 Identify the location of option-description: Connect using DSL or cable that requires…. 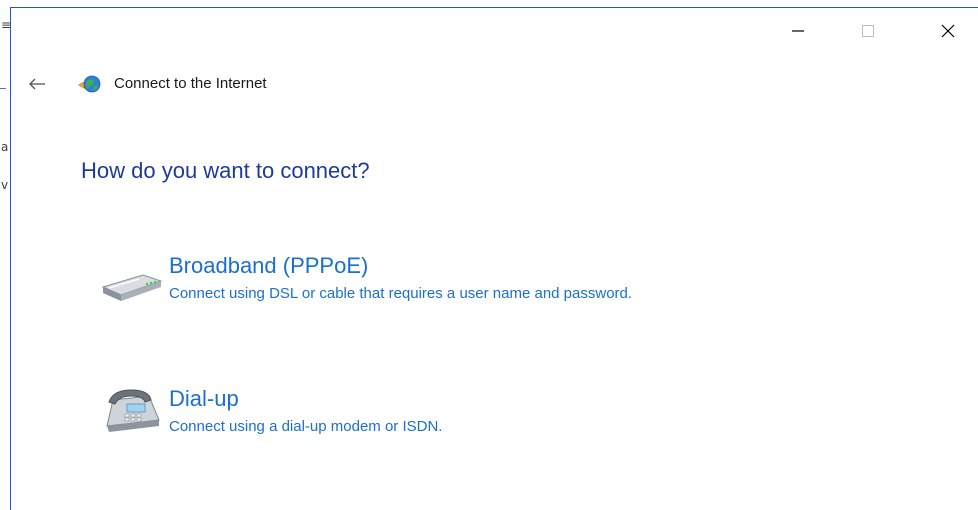
(401, 293).